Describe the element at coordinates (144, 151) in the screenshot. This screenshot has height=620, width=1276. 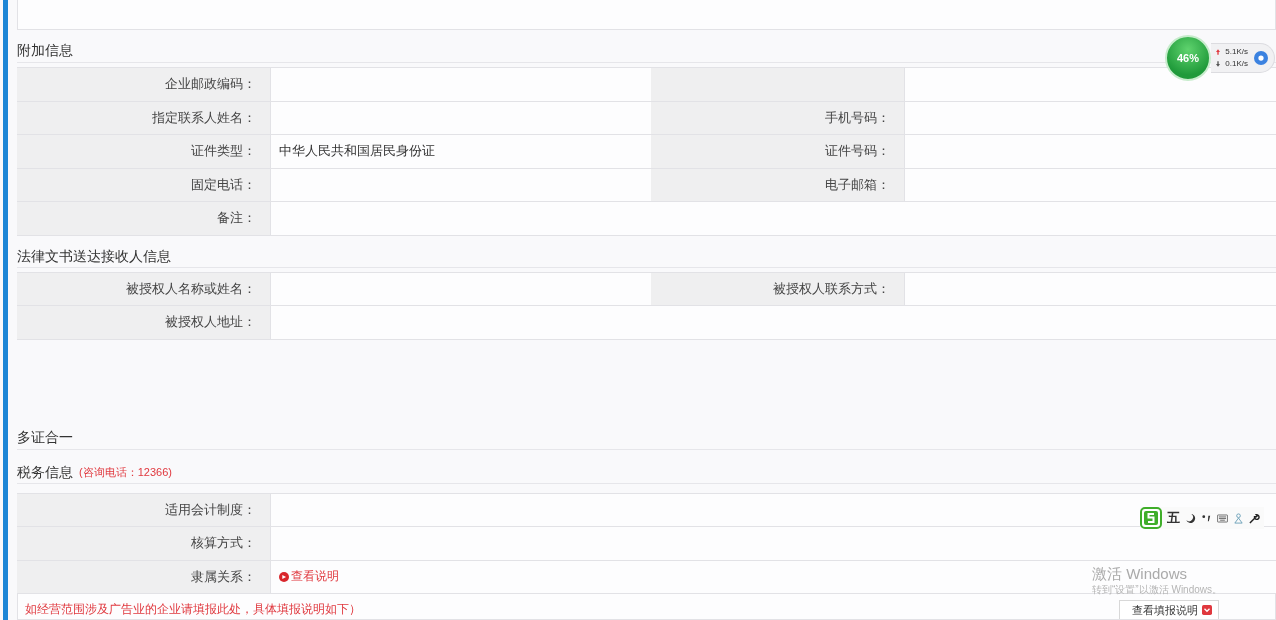
I see `label-cell: 证件类型：` at that location.